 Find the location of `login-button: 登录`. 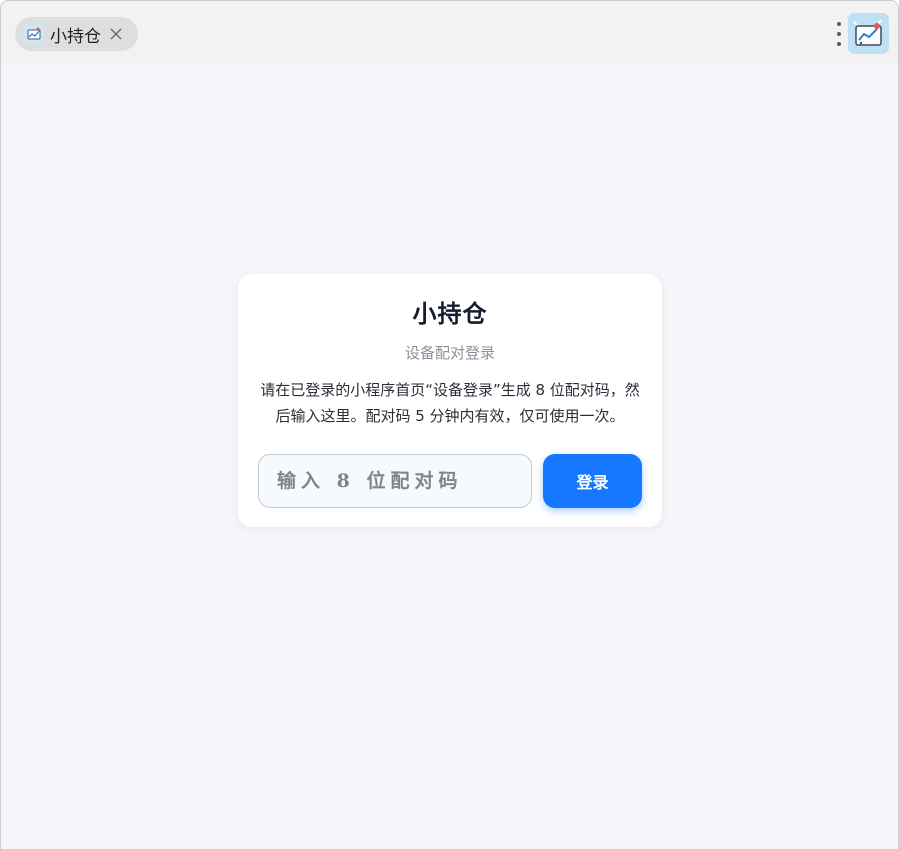

login-button: 登录 is located at coordinates (592, 481).